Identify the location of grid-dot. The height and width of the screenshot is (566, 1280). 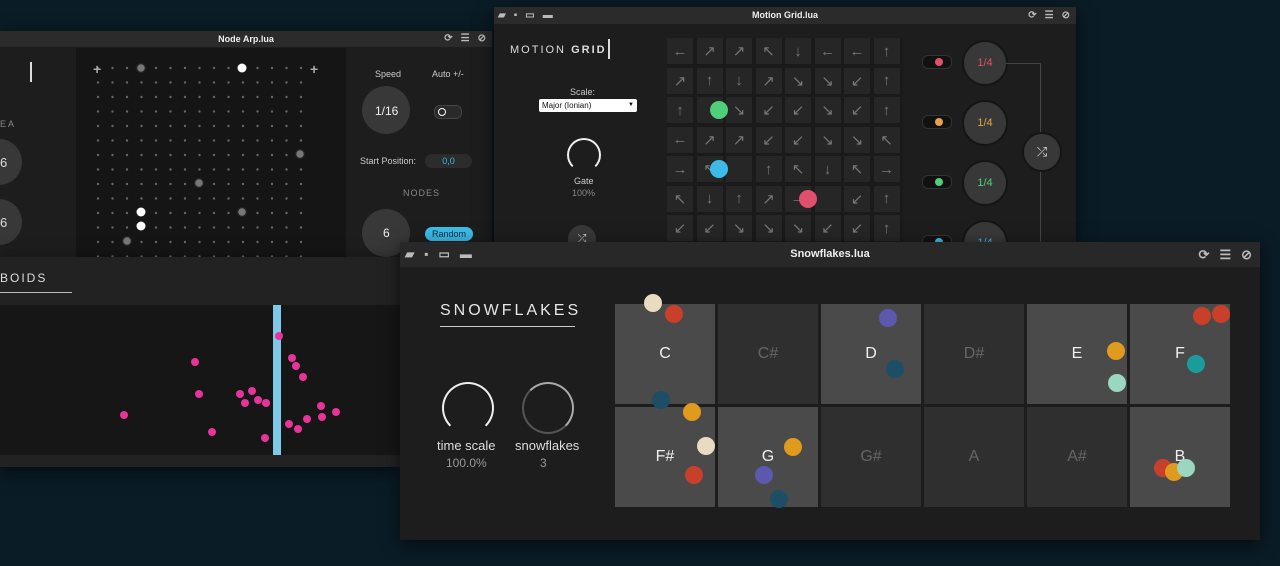
(112, 198).